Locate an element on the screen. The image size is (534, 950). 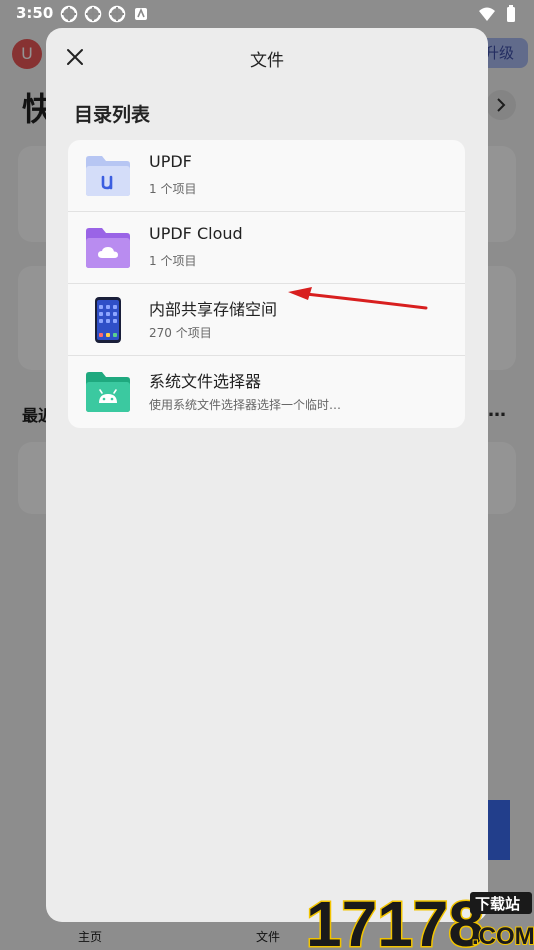
directory-name: UPDF Cloud is located at coordinates (196, 233).